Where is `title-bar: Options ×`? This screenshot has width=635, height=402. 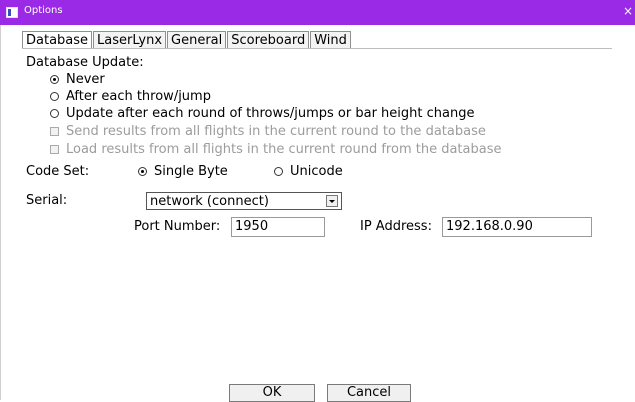 title-bar: Options × is located at coordinates (317, 12).